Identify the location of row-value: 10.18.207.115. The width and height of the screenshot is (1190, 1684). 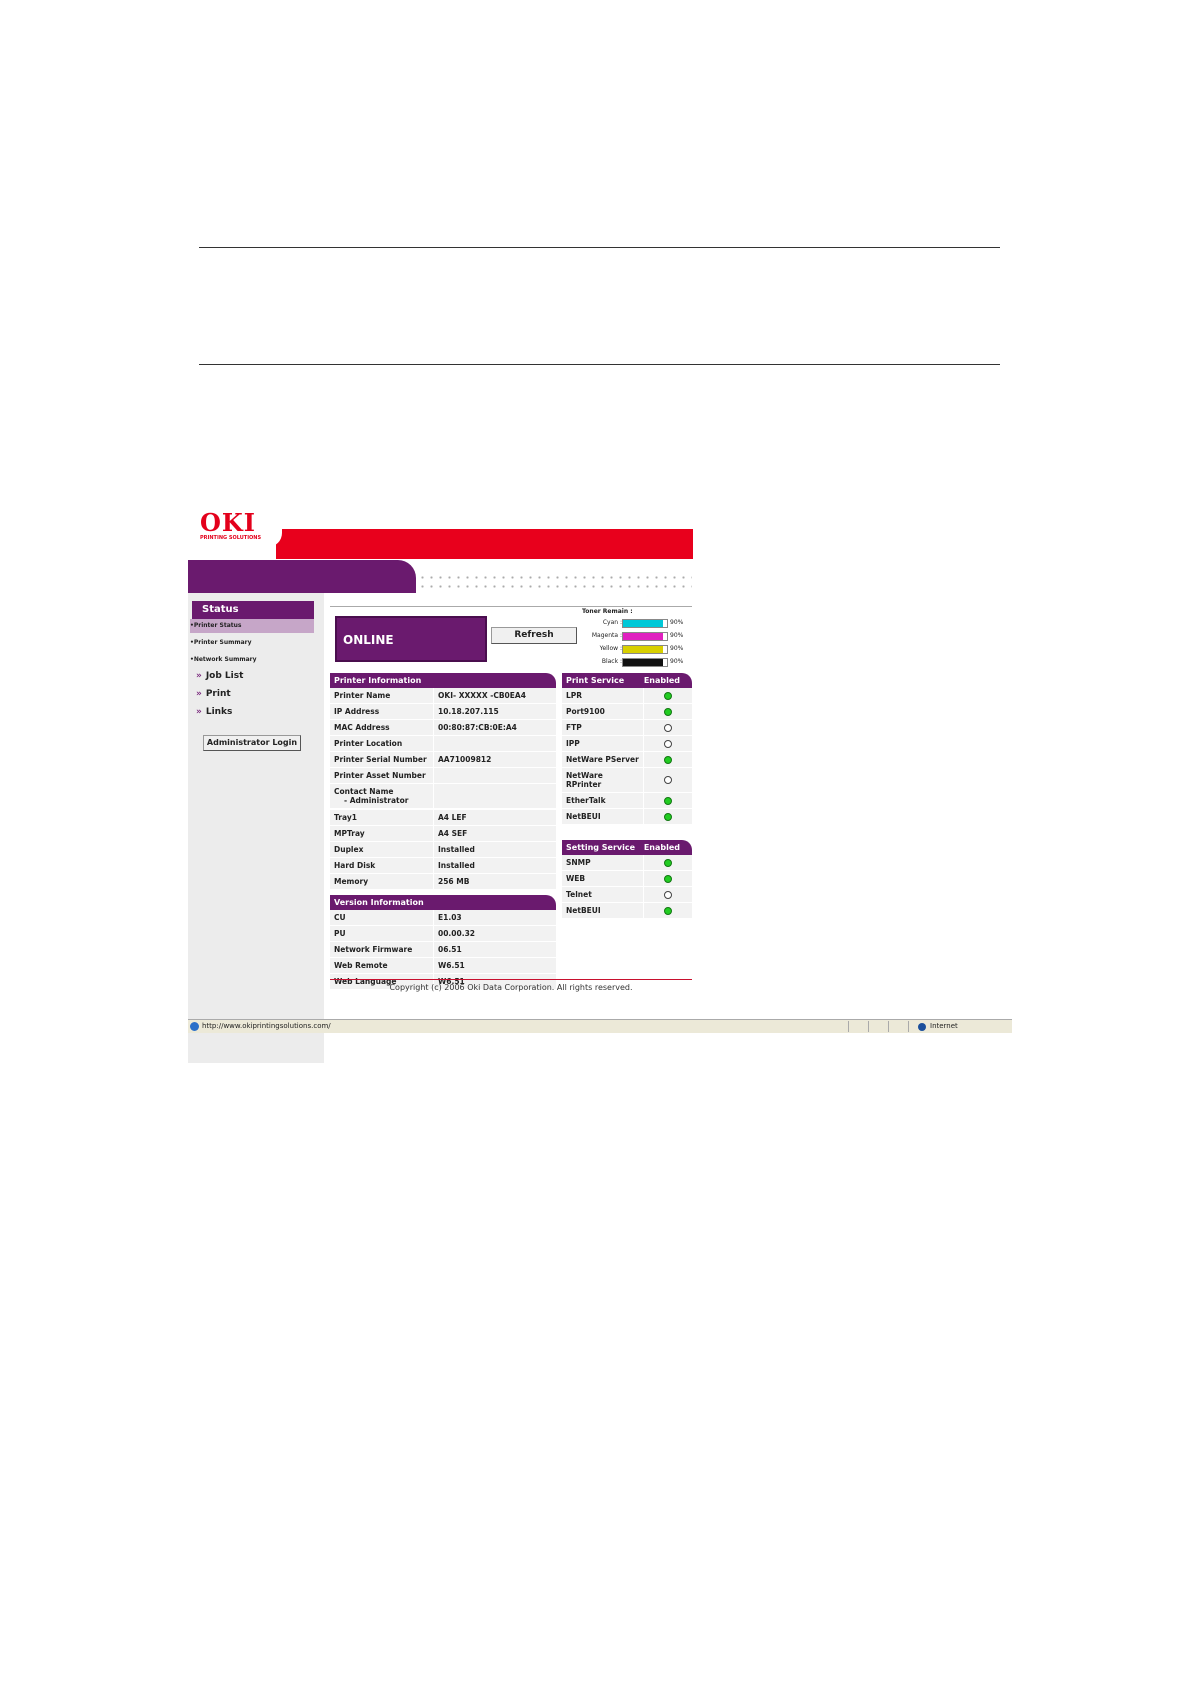
(468, 711).